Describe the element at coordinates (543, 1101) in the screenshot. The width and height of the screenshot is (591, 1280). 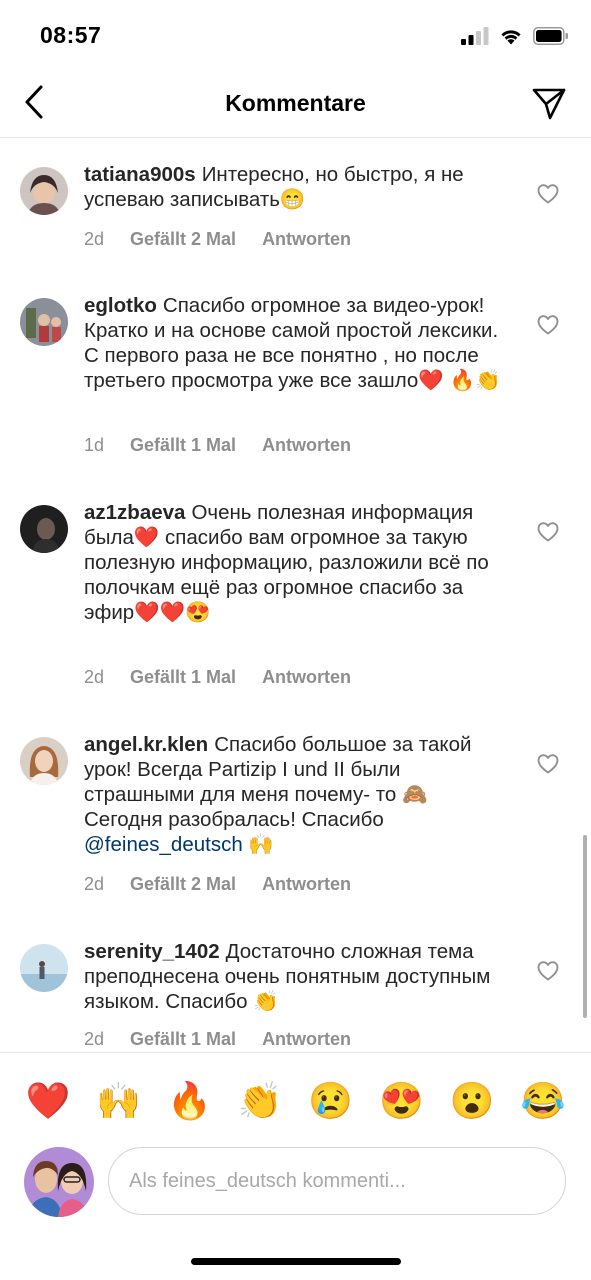
I see `emoji-laughing-button: 😂` at that location.